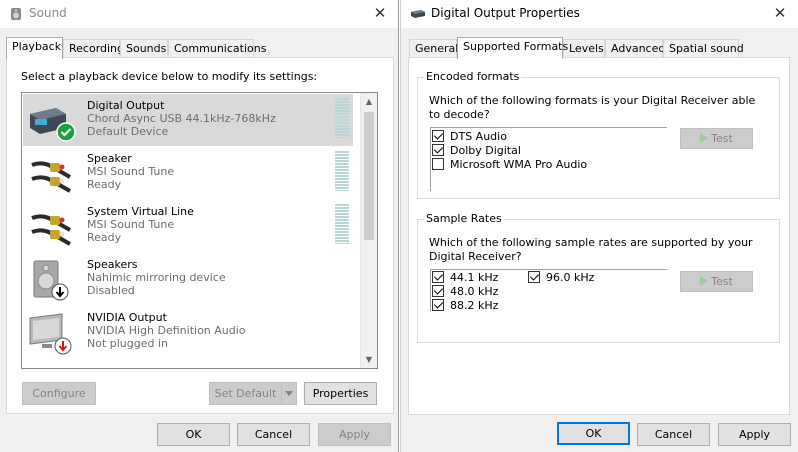  I want to click on device-item: System Virtual Line MSI Sound Tune Ready, so click(188, 226).